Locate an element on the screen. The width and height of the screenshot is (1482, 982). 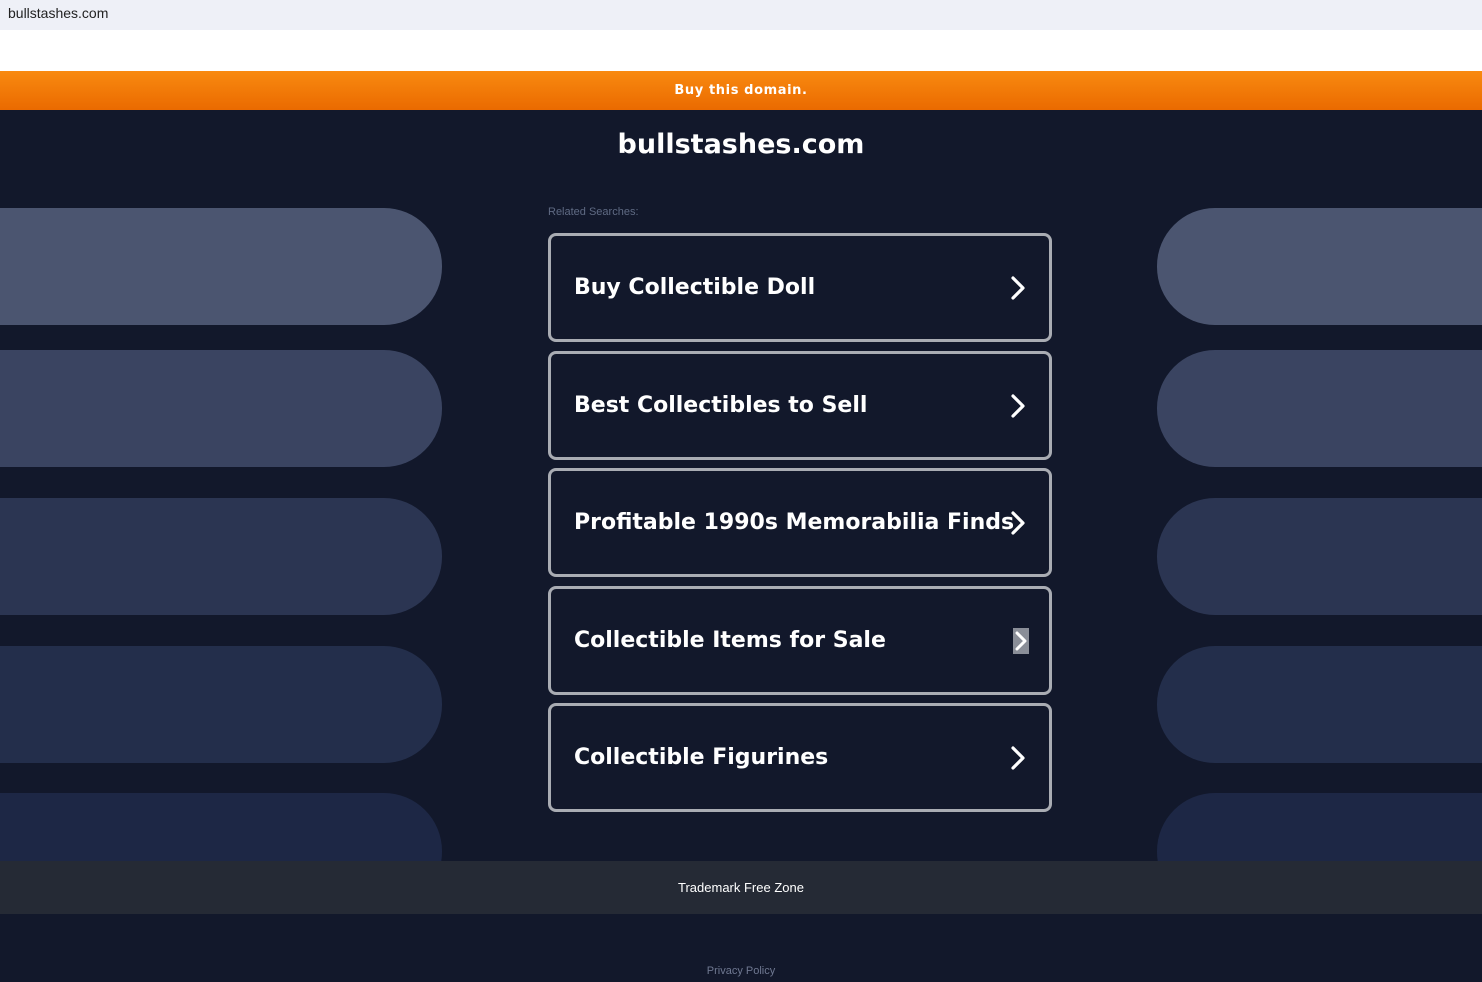
buy-domain-banner: Buy this domain. is located at coordinates (741, 90).